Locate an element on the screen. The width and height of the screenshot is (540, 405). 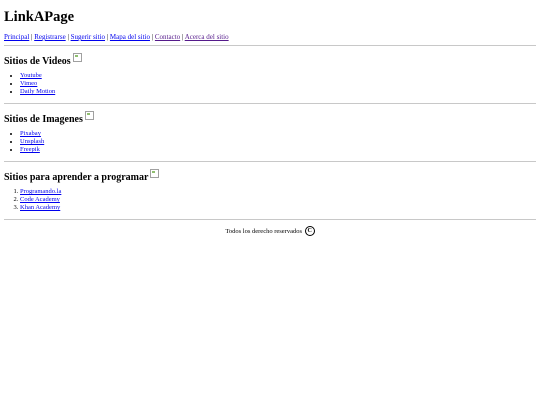
link-unsplash: Unsplash is located at coordinates (32, 141).